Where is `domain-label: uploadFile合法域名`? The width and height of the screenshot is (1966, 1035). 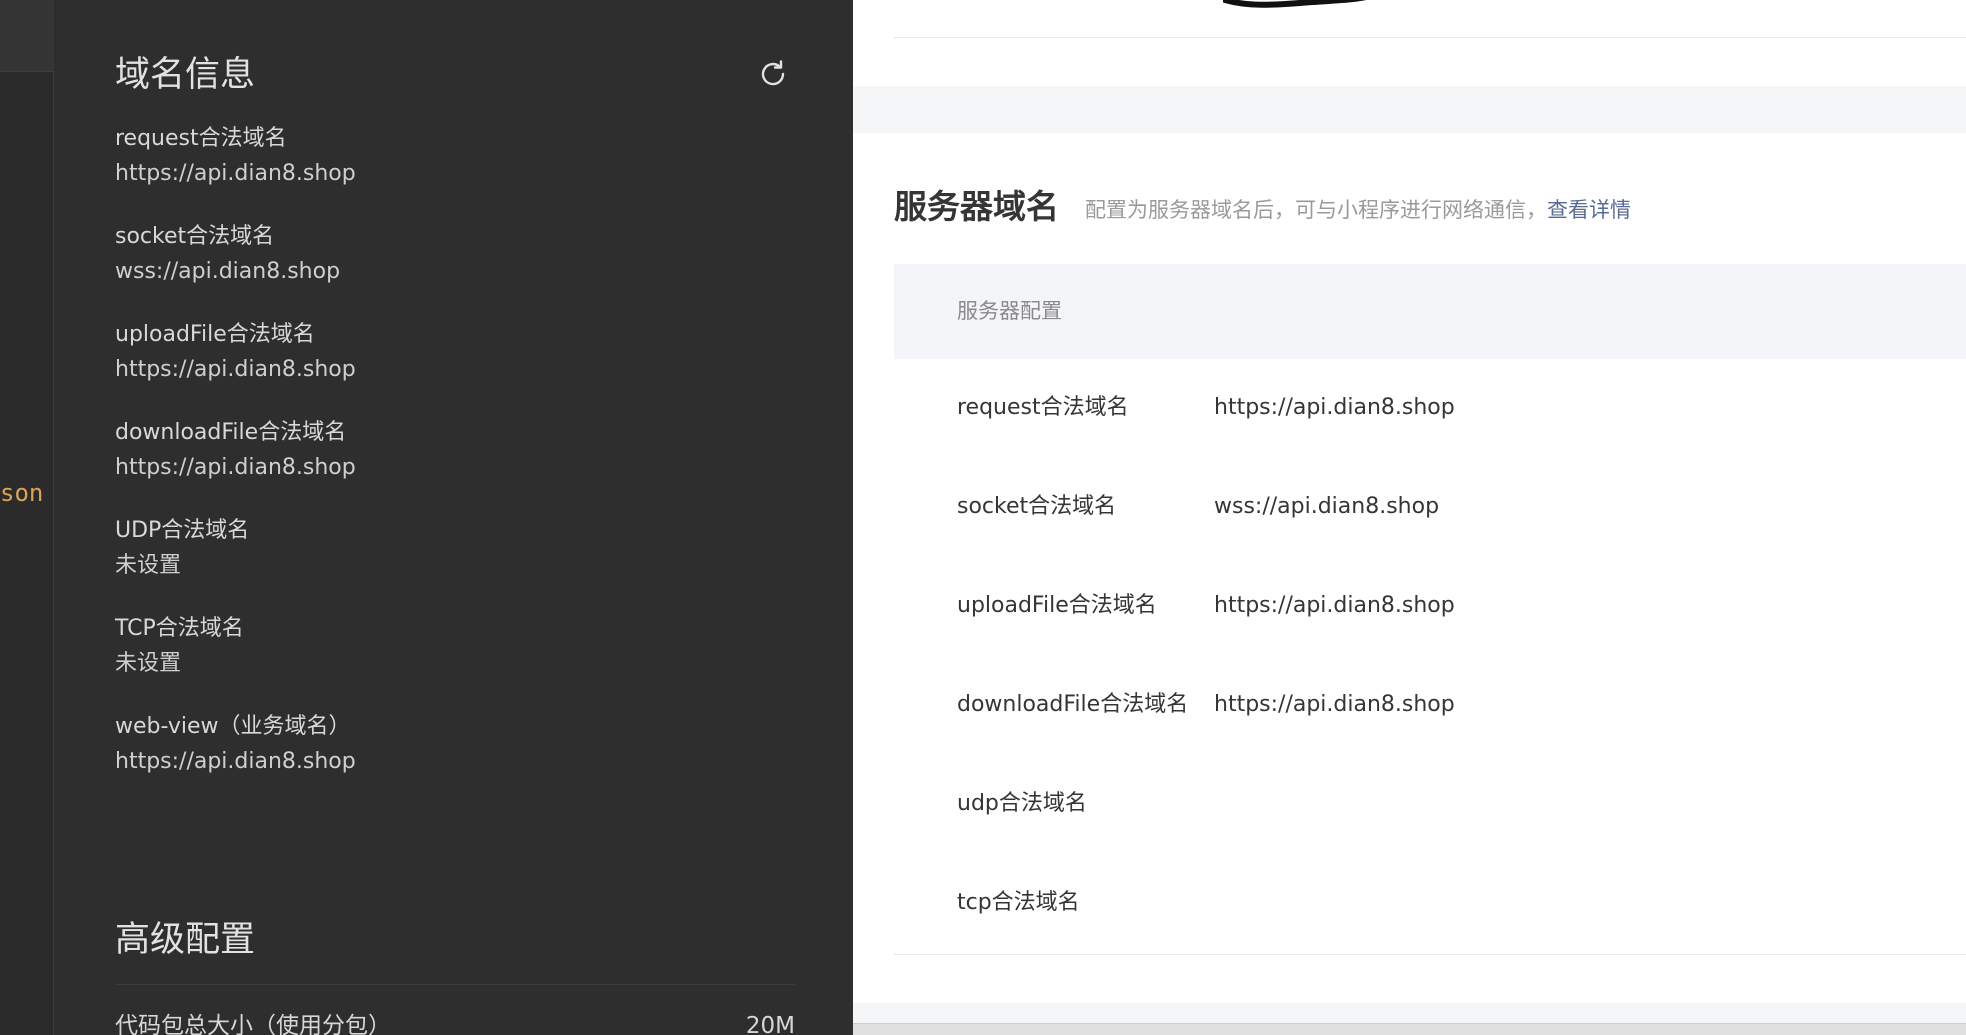
domain-label: uploadFile合法域名 is located at coordinates (215, 334).